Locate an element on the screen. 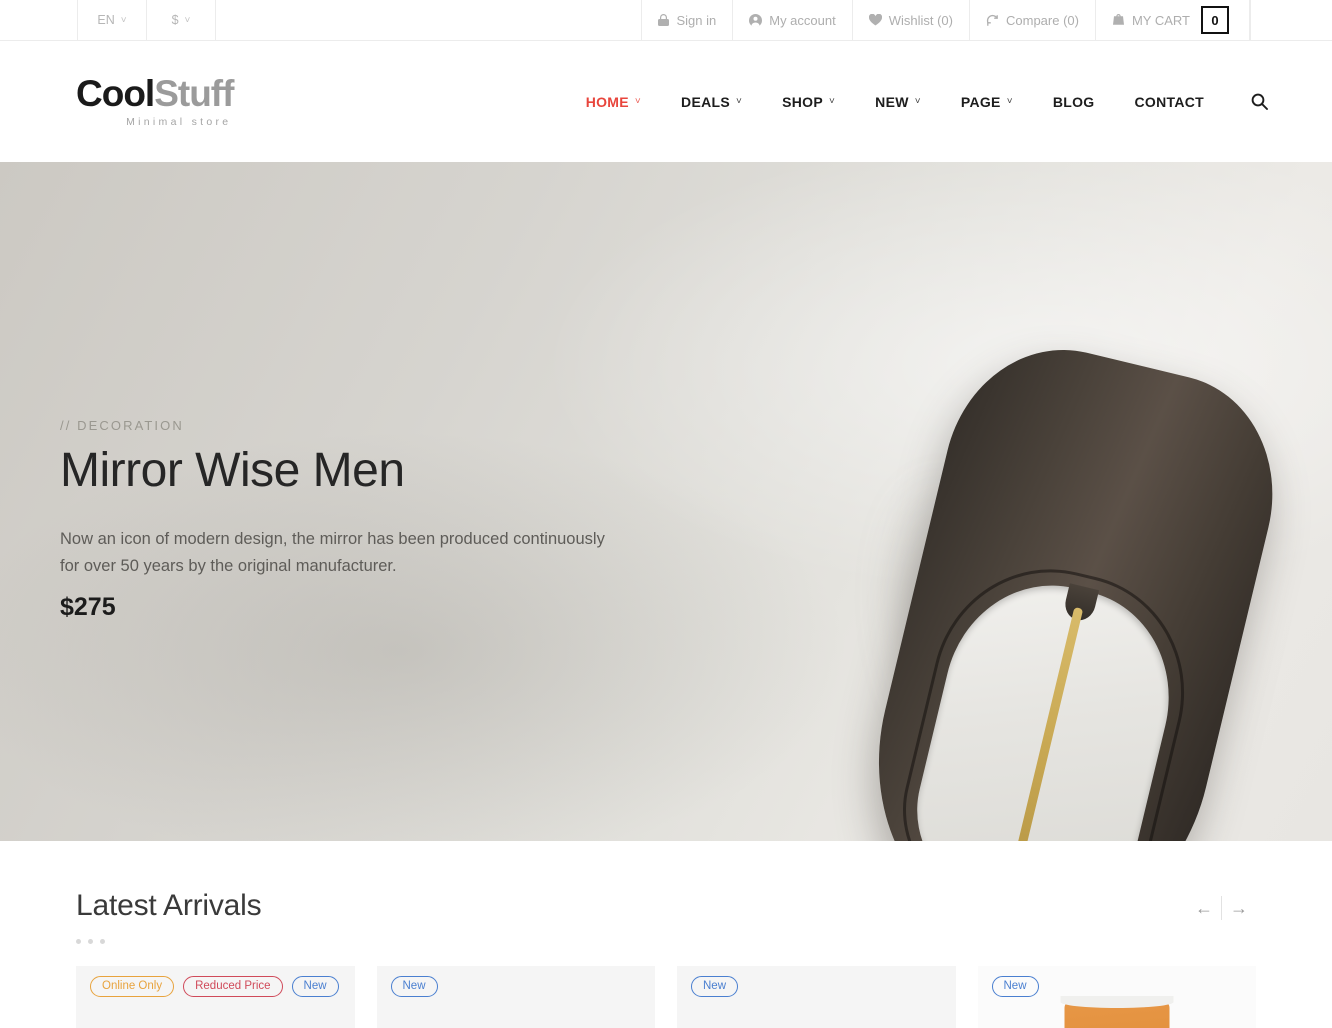 Image resolution: width=1332 pixels, height=1028 pixels. nav-label-page: PAGE is located at coordinates (980, 101).